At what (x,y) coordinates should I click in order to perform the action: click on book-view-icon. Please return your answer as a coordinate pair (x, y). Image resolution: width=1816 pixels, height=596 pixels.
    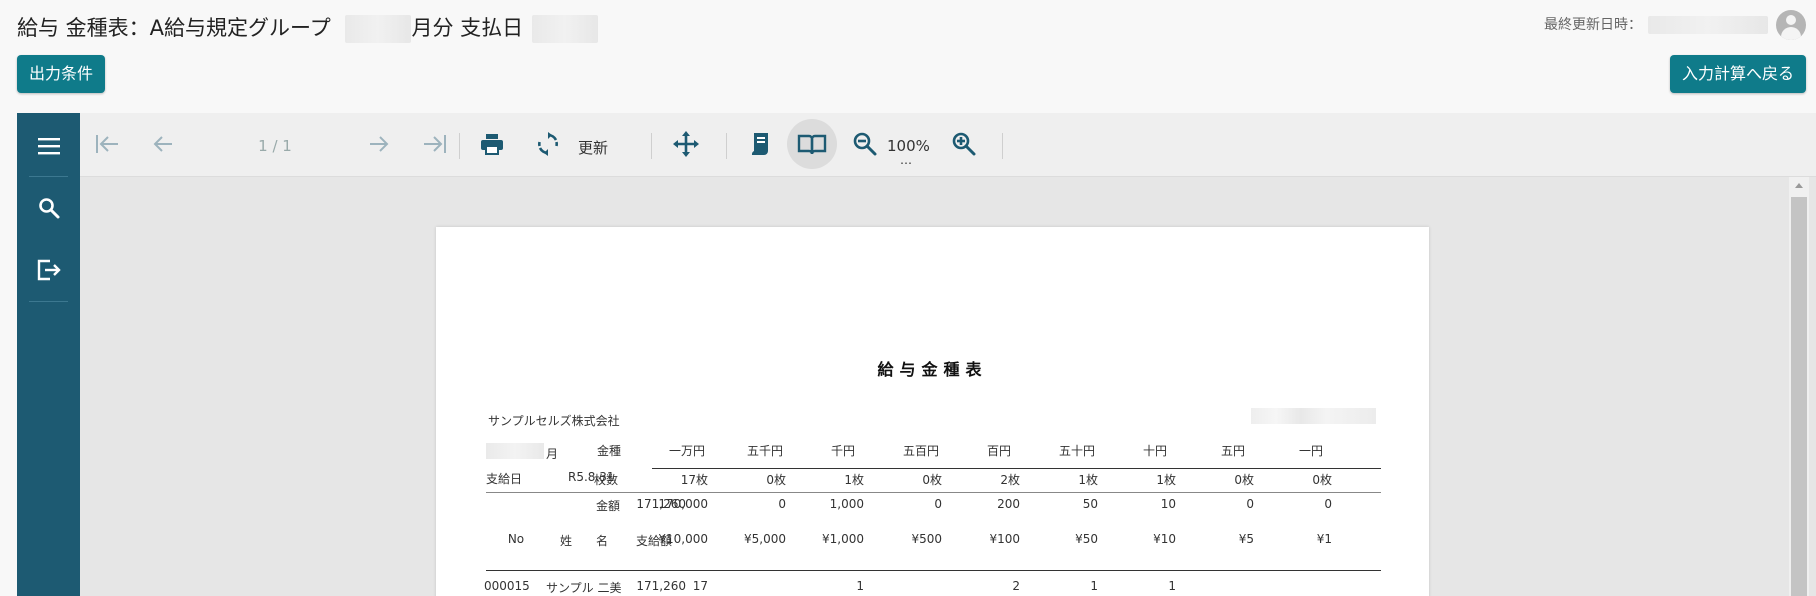
    Looking at the image, I should click on (812, 144).